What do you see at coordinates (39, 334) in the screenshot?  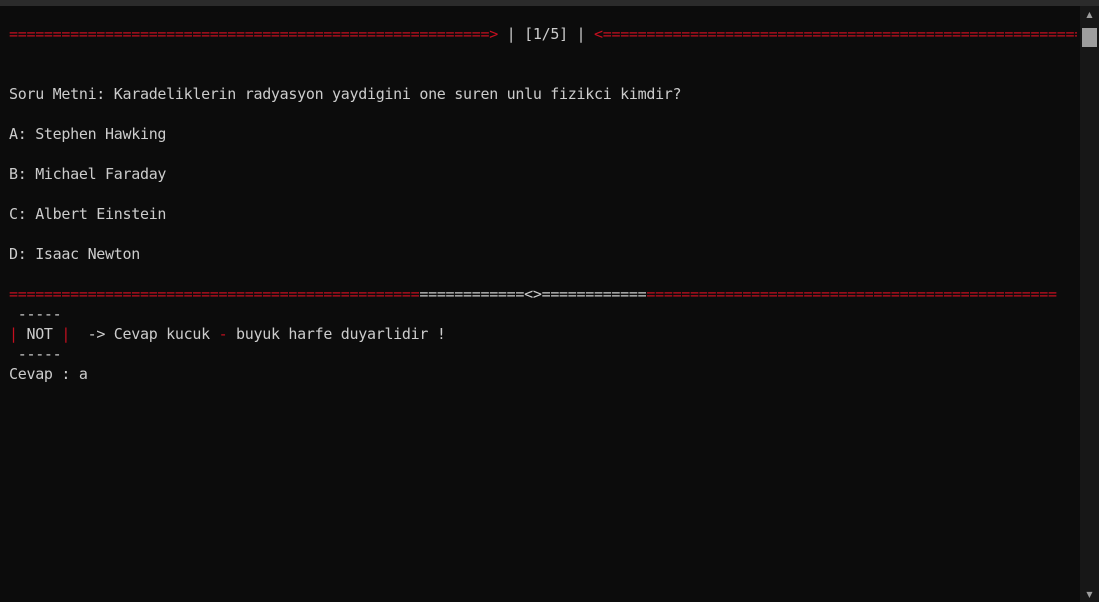 I see `note-label: NOT` at bounding box center [39, 334].